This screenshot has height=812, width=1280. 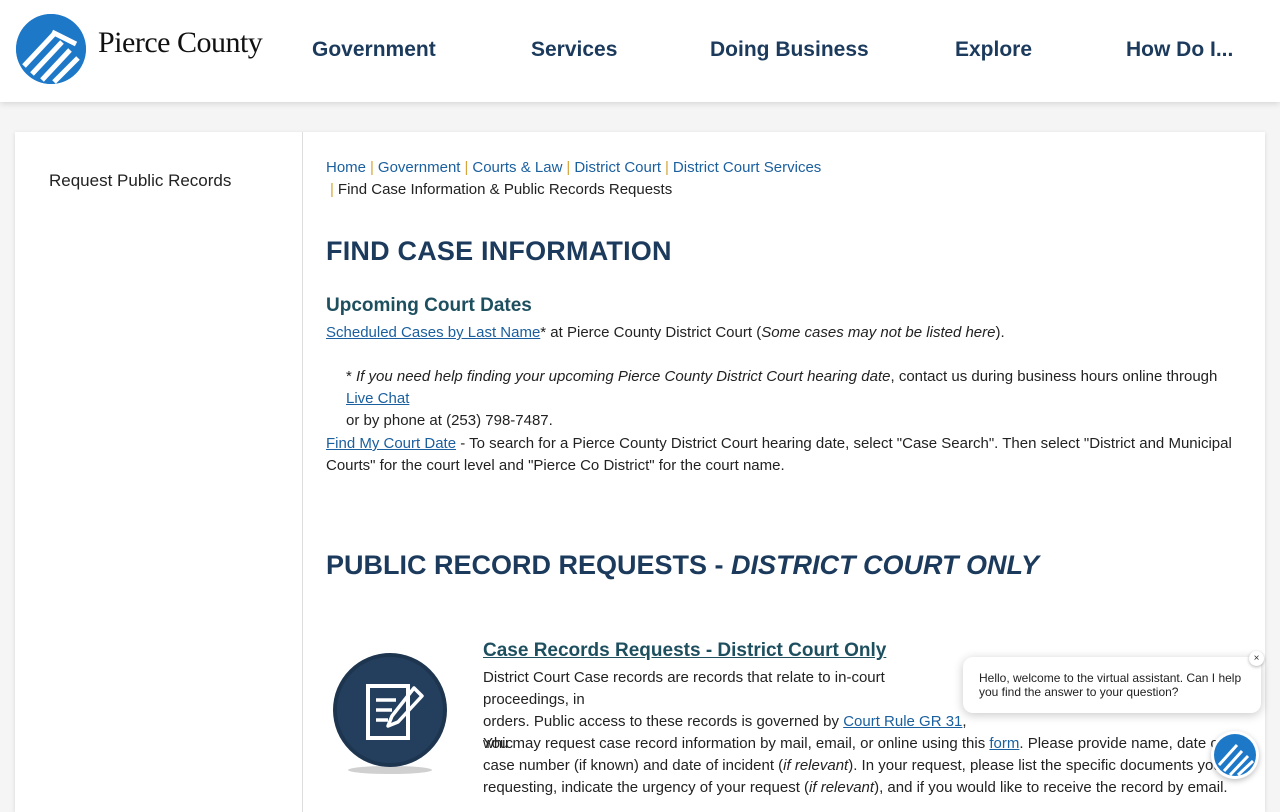 I want to click on breadcrumb-district-court: District Court, so click(x=617, y=167).